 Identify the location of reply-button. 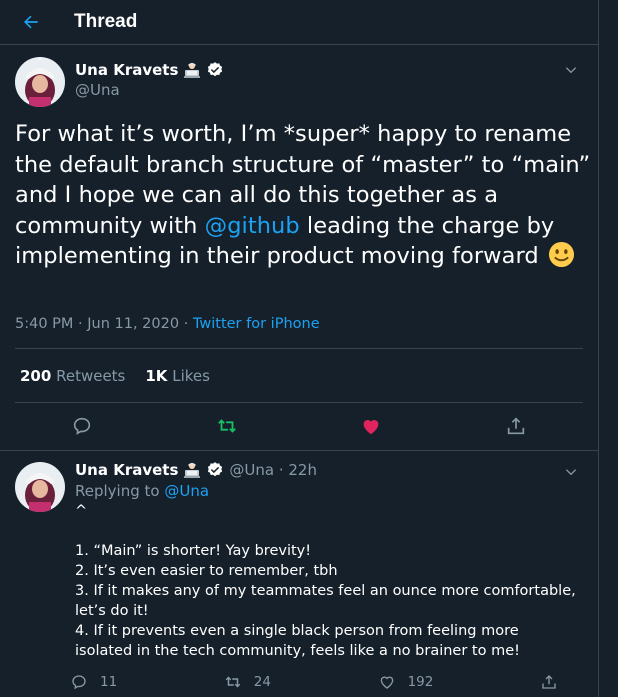
(82, 426).